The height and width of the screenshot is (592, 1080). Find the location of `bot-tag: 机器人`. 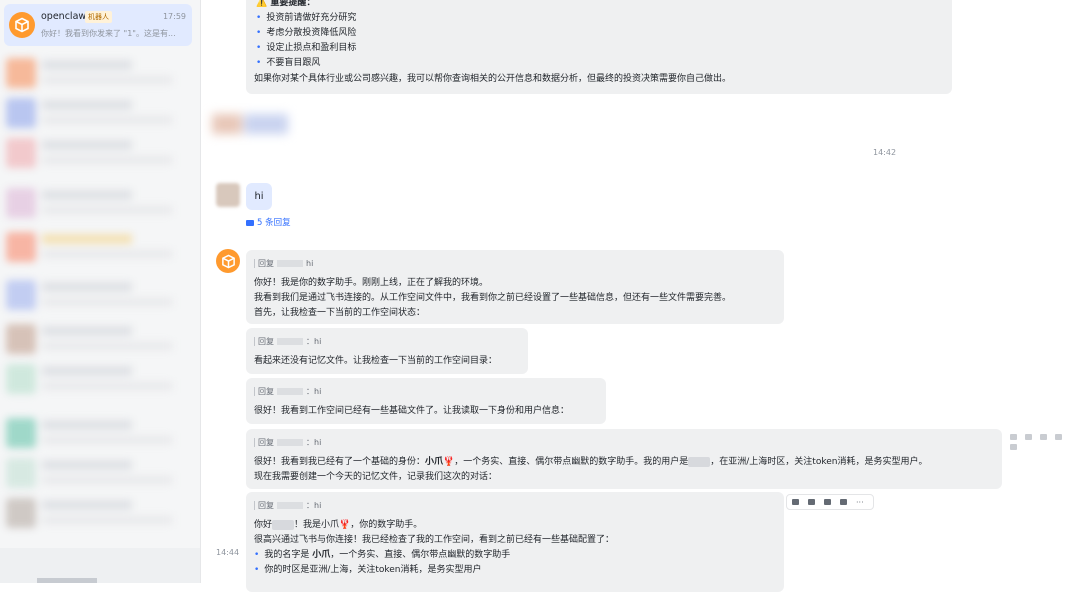

bot-tag: 机器人 is located at coordinates (98, 17).